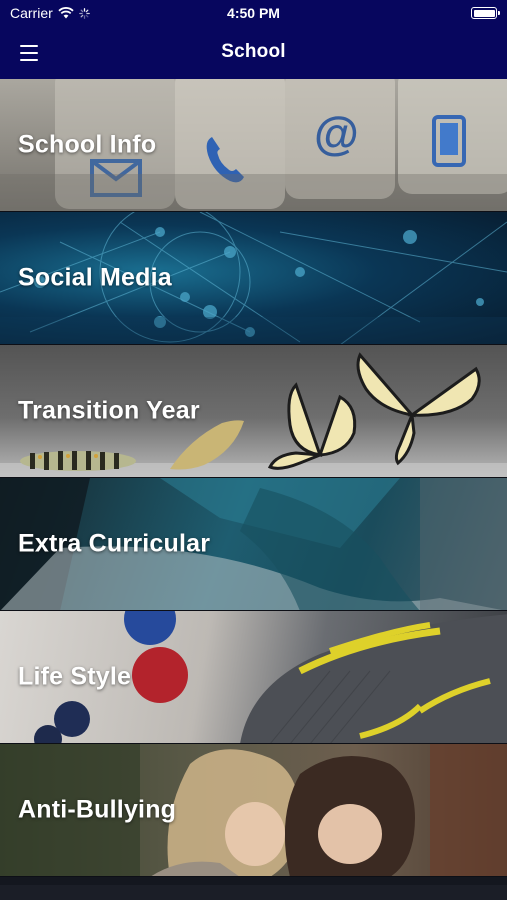 The image size is (507, 900). What do you see at coordinates (87, 144) in the screenshot?
I see `menu-item-label: School Info` at bounding box center [87, 144].